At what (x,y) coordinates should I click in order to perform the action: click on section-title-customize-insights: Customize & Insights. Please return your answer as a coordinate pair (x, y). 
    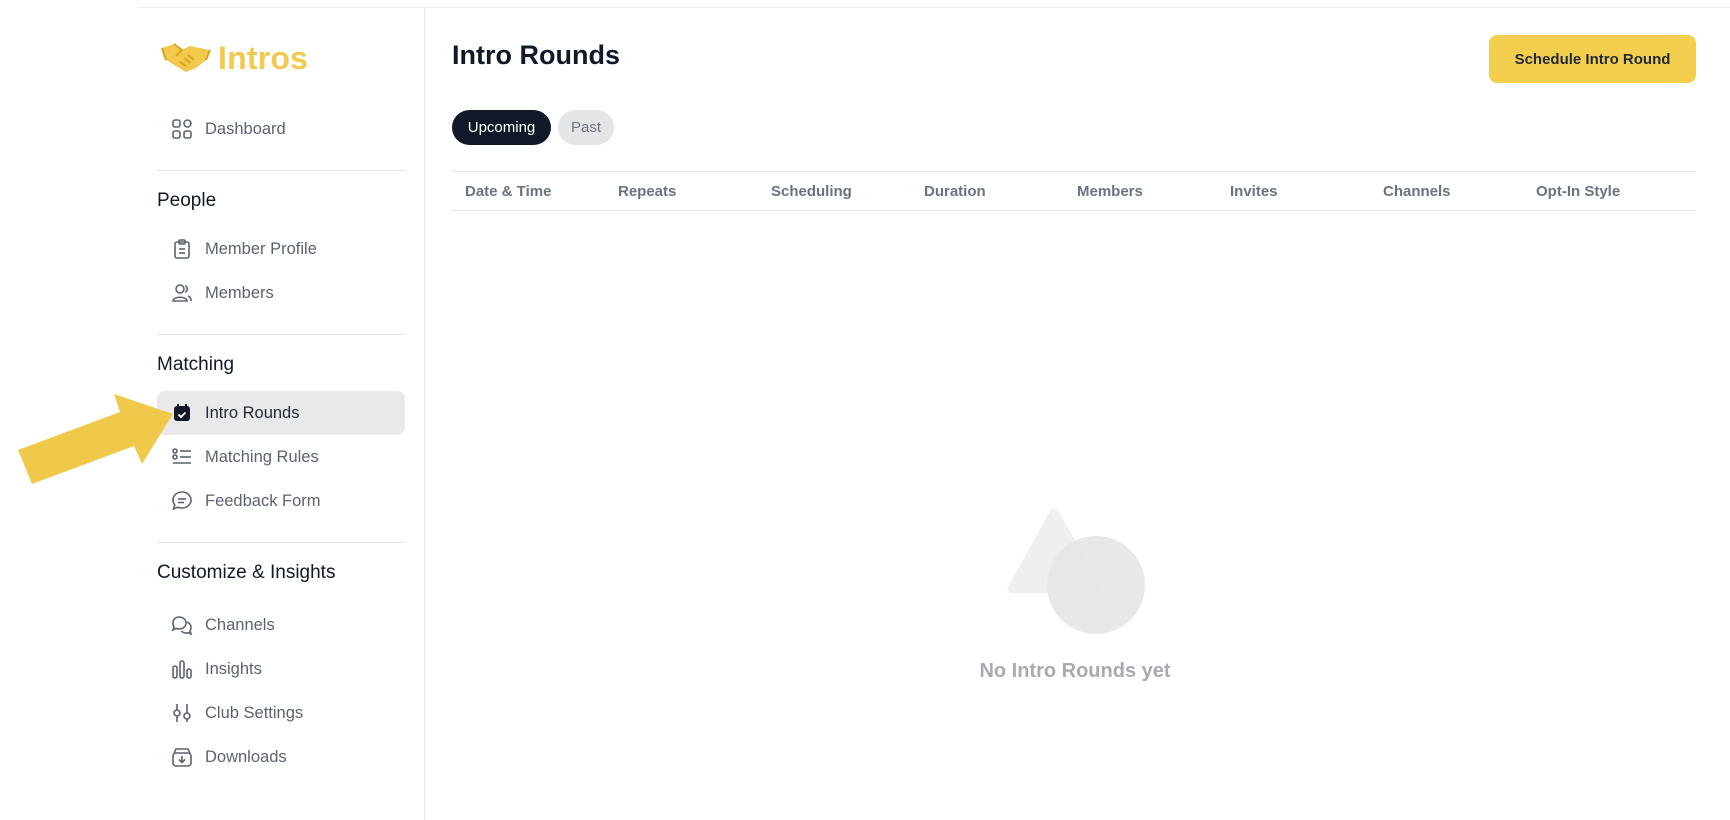
    Looking at the image, I should click on (246, 572).